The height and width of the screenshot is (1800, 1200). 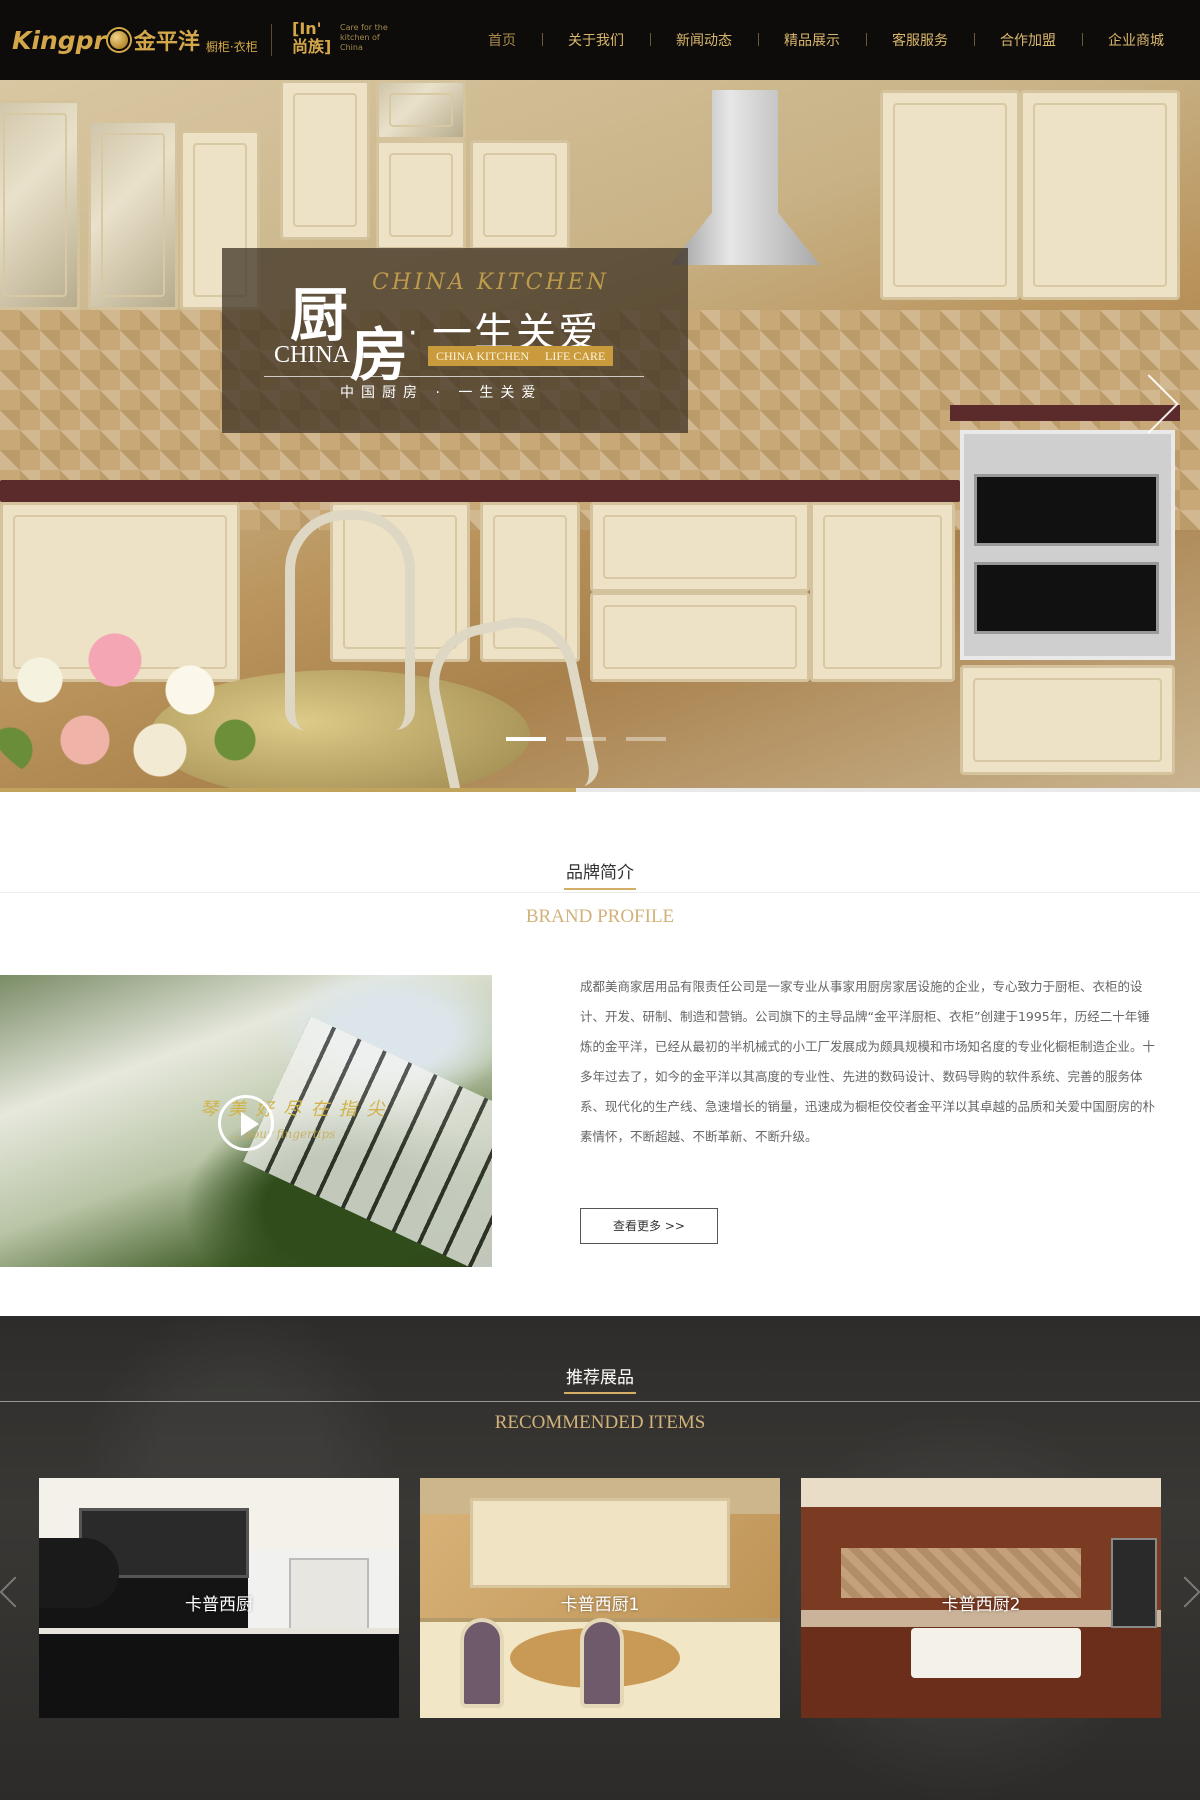 I want to click on nav-item-service: 客服服务, so click(x=920, y=40).